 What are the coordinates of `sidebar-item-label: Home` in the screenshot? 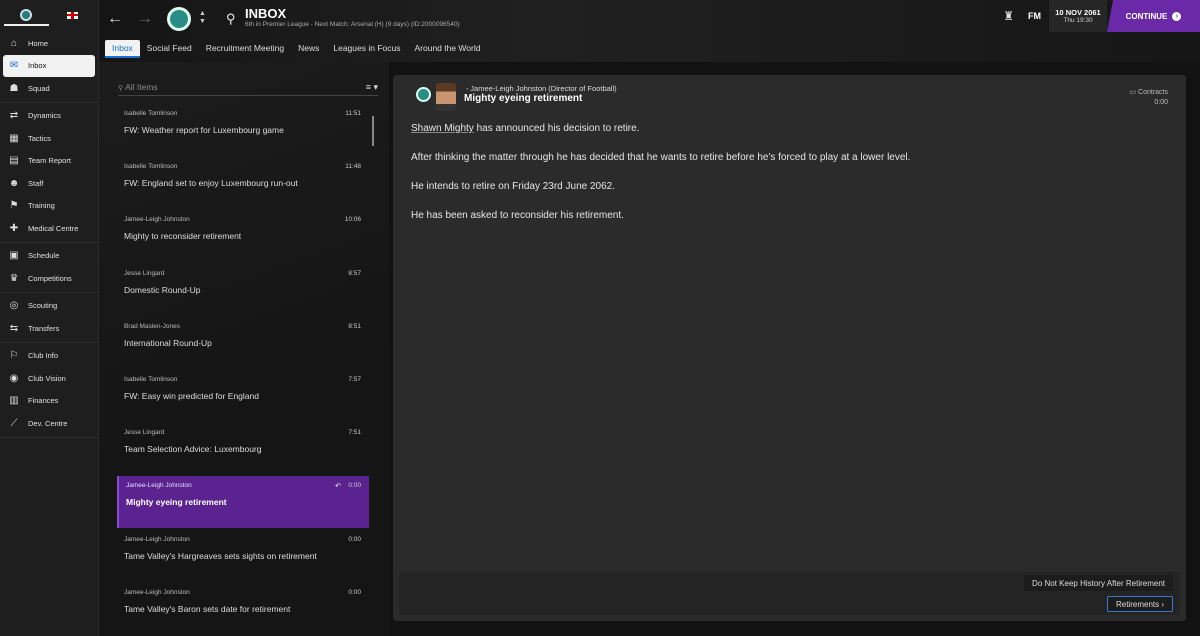 It's located at (38, 43).